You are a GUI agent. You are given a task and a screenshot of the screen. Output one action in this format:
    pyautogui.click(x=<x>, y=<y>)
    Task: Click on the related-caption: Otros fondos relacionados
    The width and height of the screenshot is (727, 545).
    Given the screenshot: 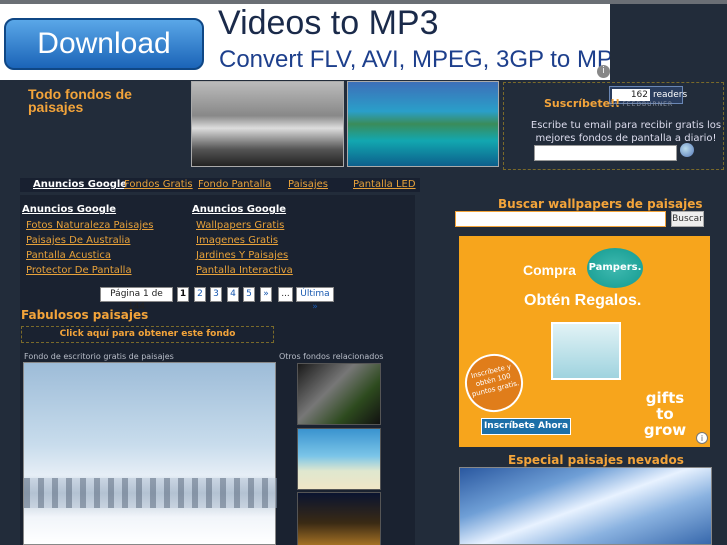 What is the action you would take?
    pyautogui.click(x=331, y=356)
    